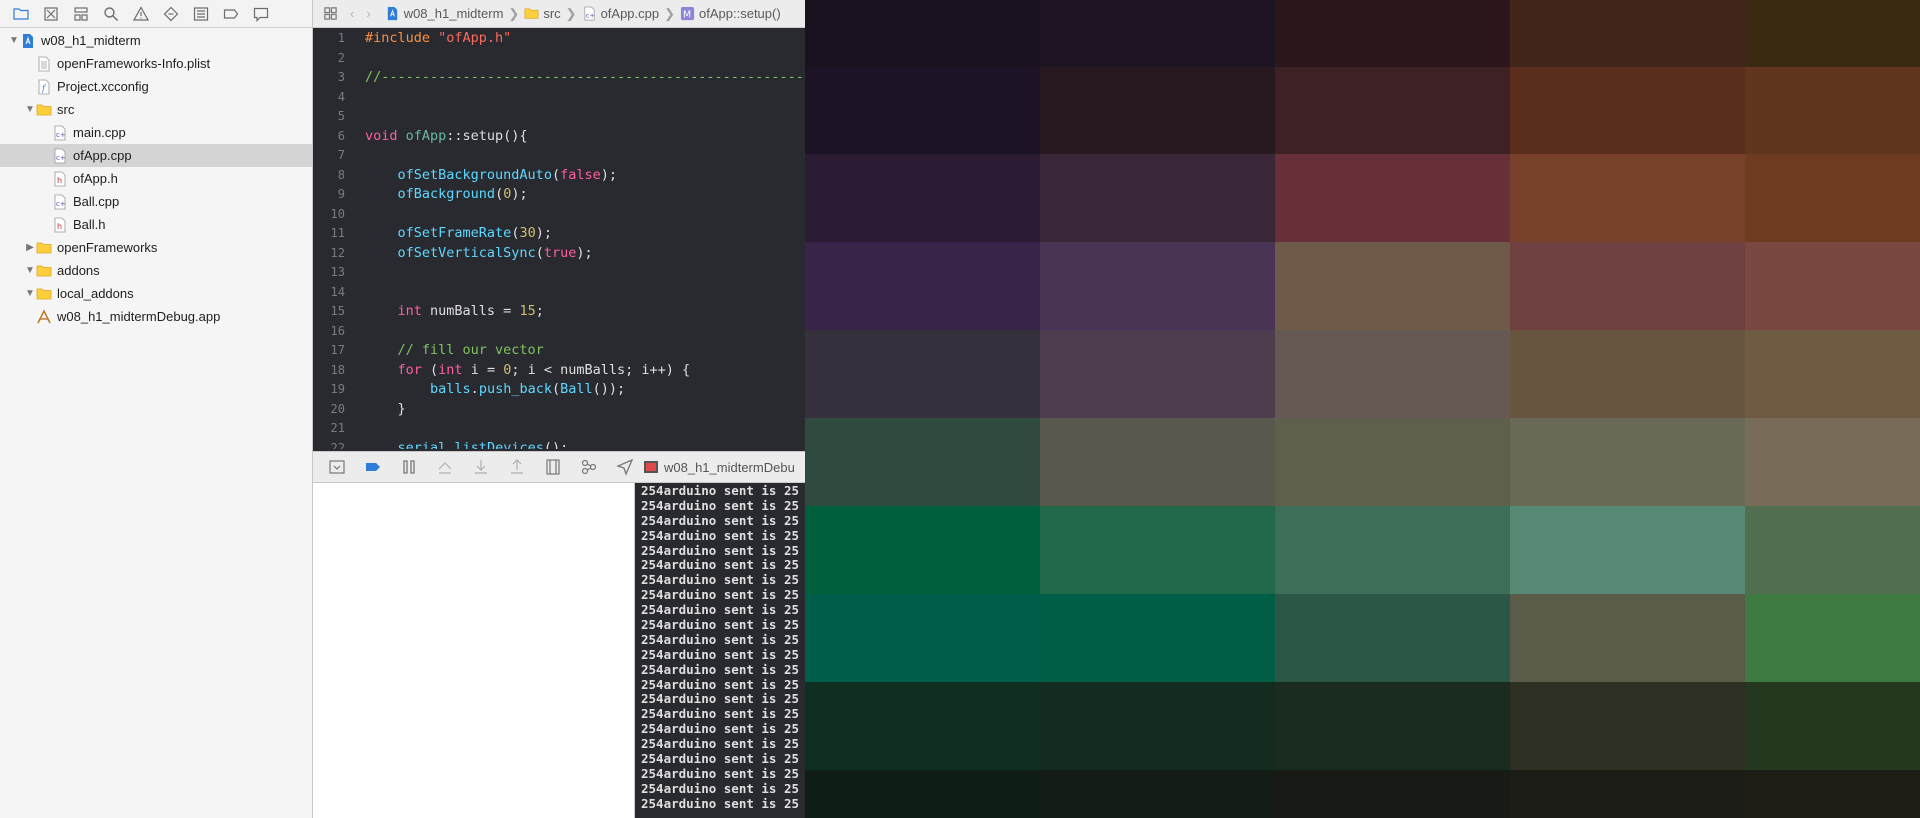  Describe the element at coordinates (51, 13) in the screenshot. I see `source-control-icon` at that location.